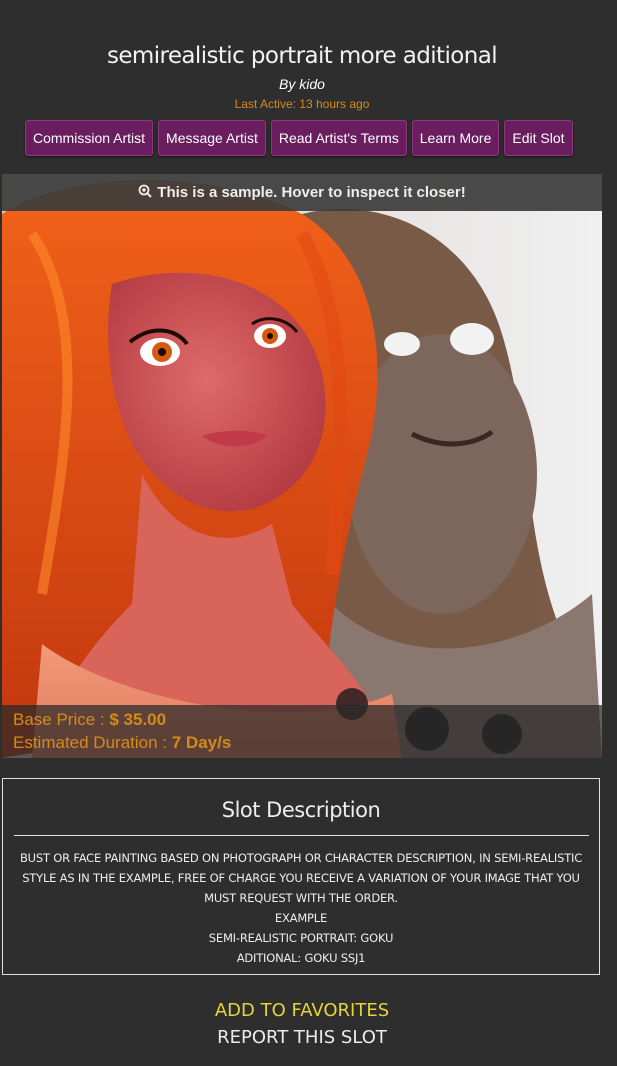 The image size is (617, 1066). I want to click on base-price-row: Base Price : $ 35.00, so click(89, 720).